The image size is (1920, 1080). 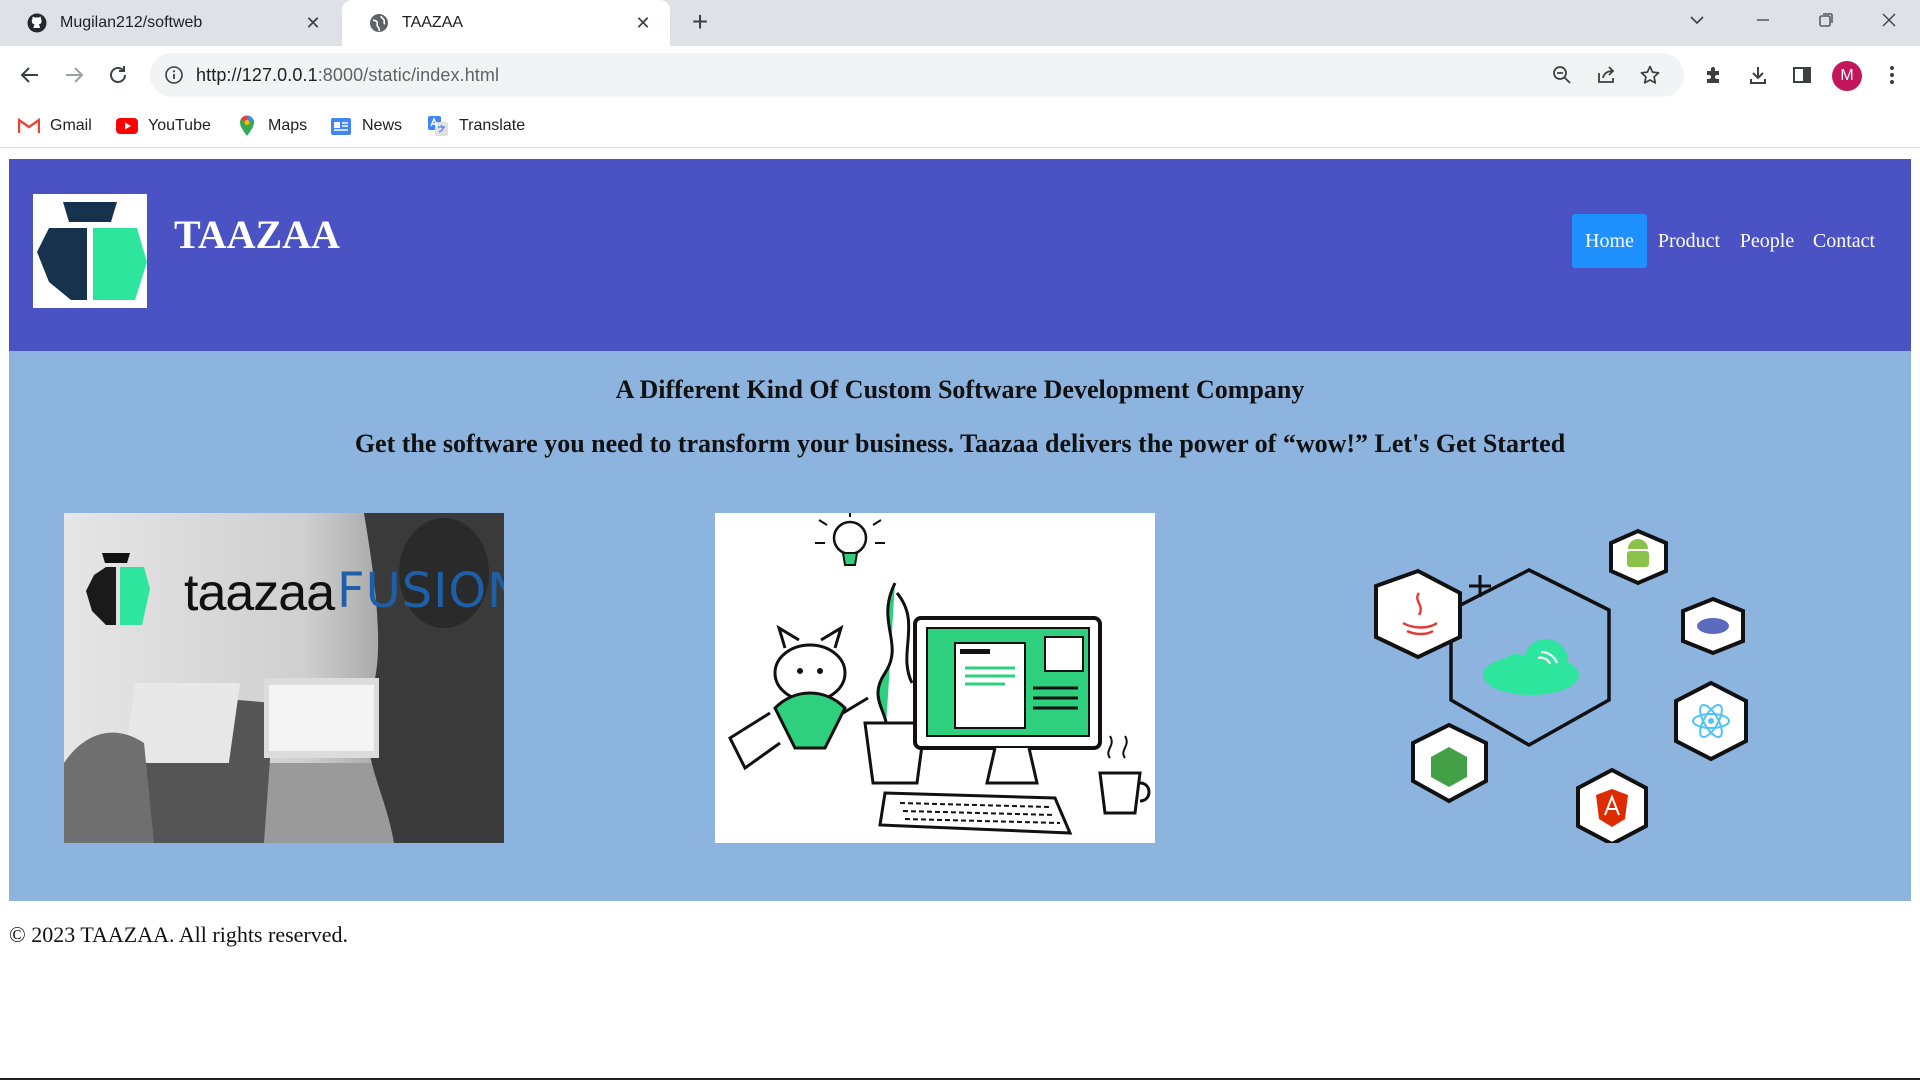 What do you see at coordinates (174, 75) in the screenshot?
I see `site-info-icon` at bounding box center [174, 75].